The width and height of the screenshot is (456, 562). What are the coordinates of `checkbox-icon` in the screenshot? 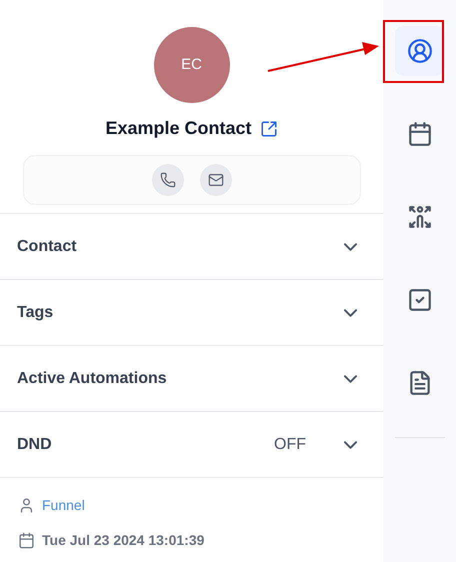 It's located at (419, 300).